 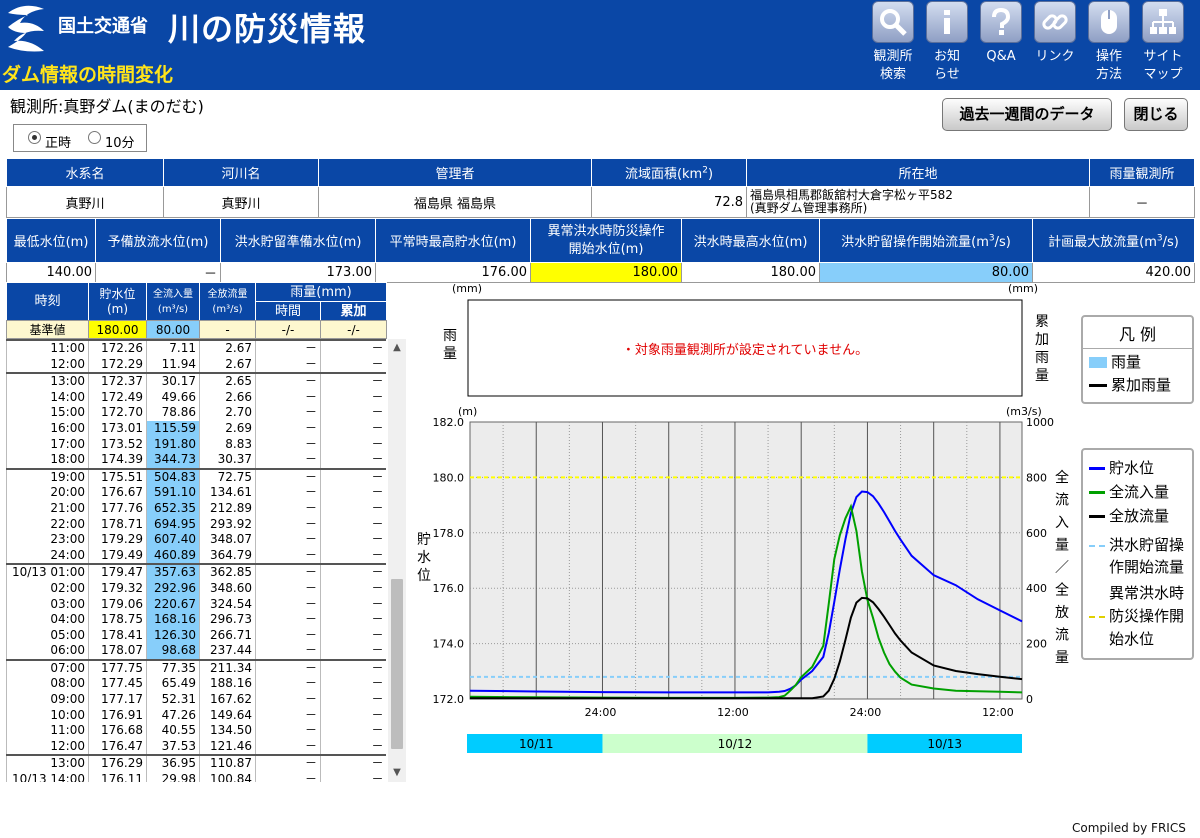 I want to click on table-row: 21:00 177.76 652.35 212.89 －－, so click(x=196, y=508).